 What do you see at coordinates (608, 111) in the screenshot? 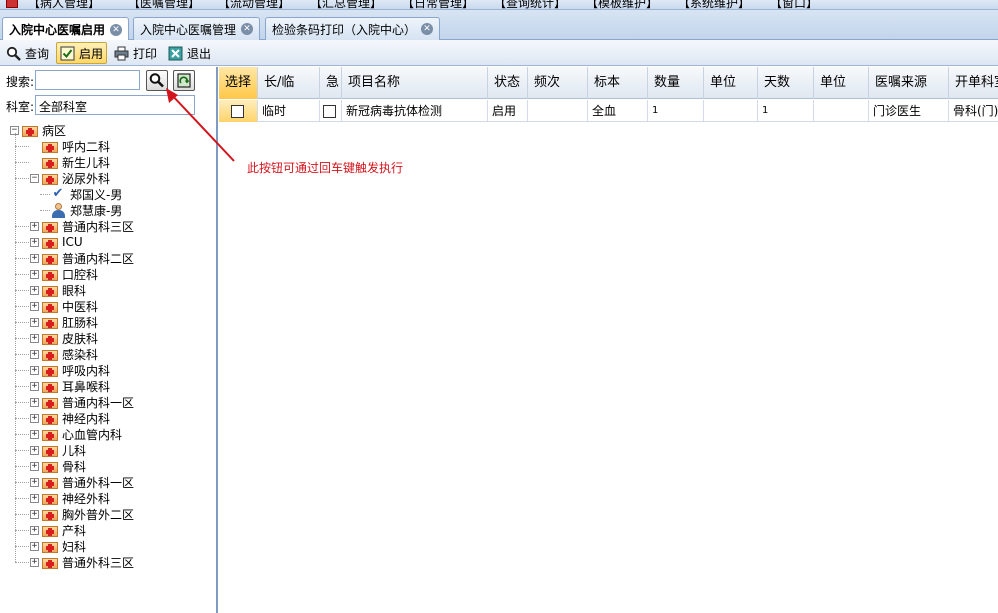
I see `table-row: 临时 新冠病毒抗体检测 启用 全血 1 1 门诊医生 骨科(门)` at bounding box center [608, 111].